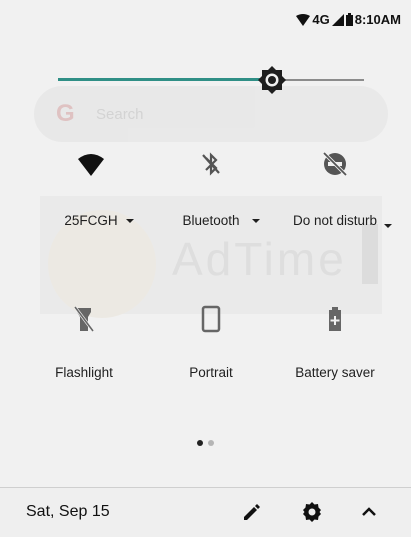 This screenshot has width=411, height=537. I want to click on tile-battery-saver: Battery saver, so click(335, 345).